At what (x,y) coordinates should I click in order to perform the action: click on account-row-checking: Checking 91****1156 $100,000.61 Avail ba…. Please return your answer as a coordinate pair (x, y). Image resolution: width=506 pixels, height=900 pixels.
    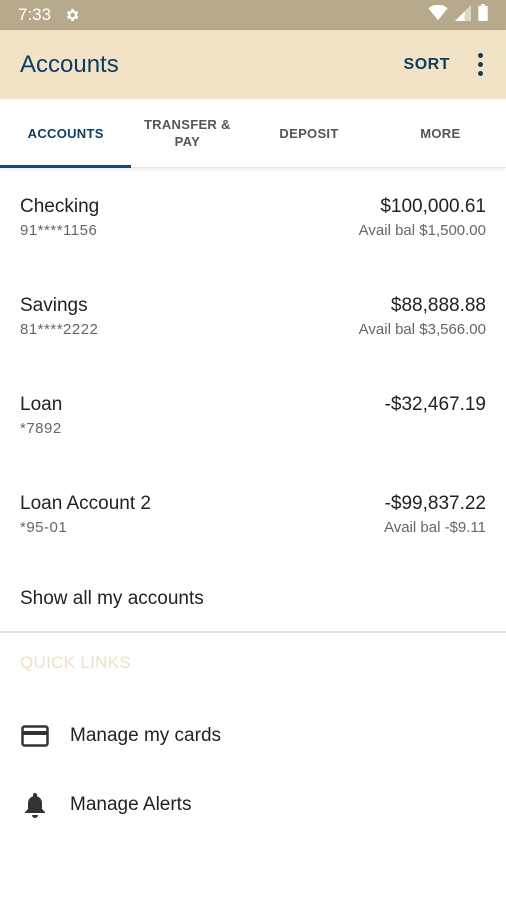
    Looking at the image, I should click on (253, 226).